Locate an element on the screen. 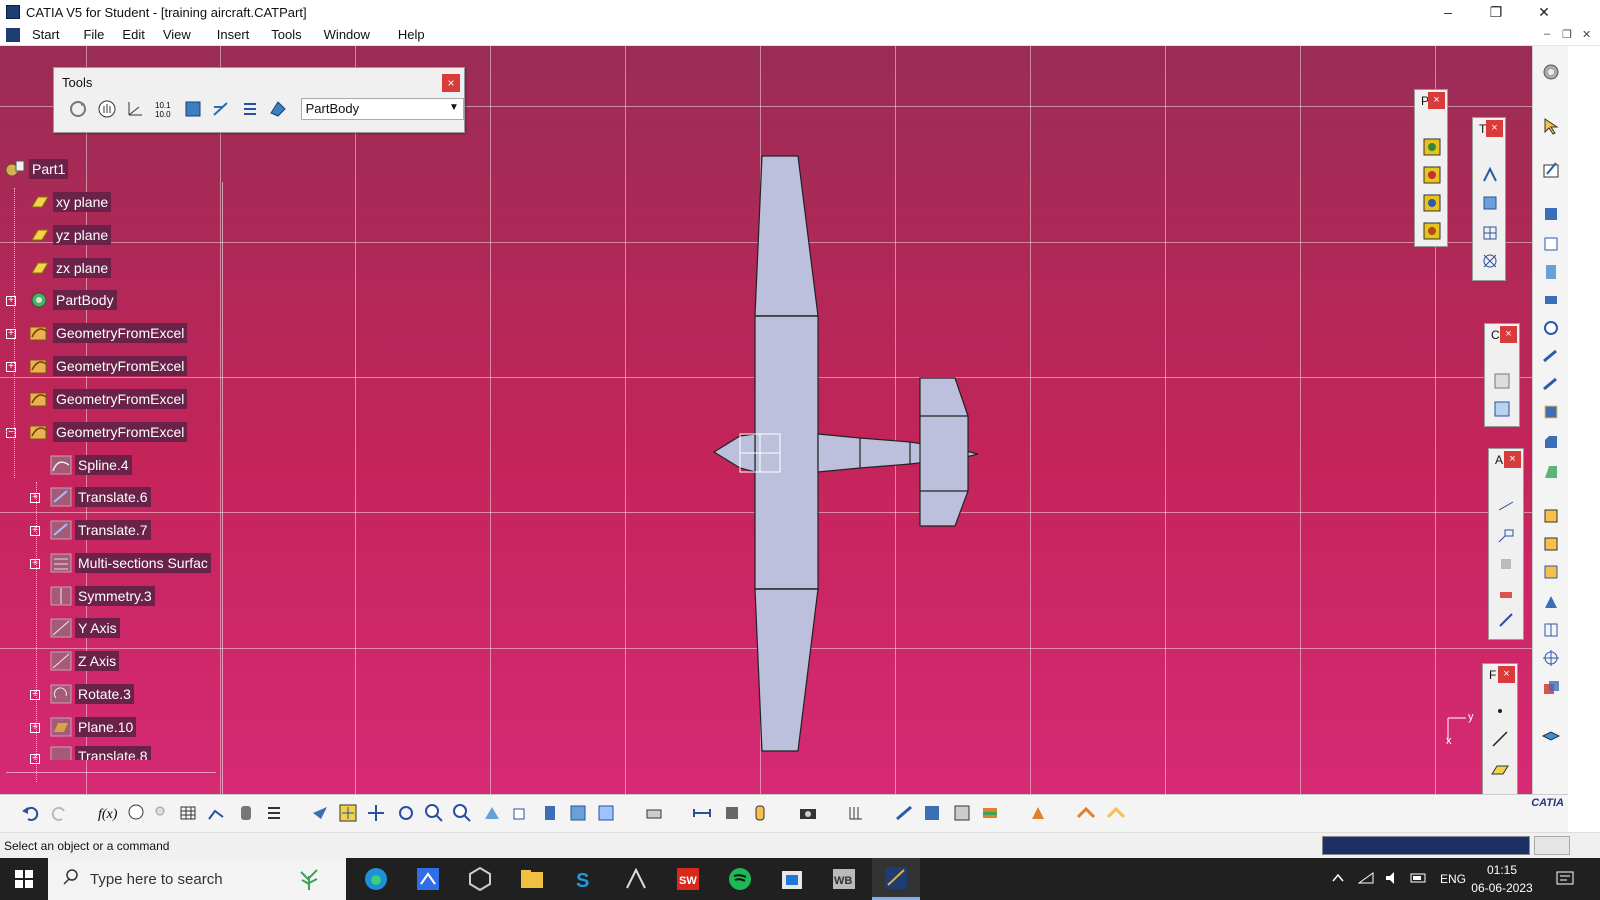 The width and height of the screenshot is (1600, 900). chevron-up-icon is located at coordinates (1338, 879).